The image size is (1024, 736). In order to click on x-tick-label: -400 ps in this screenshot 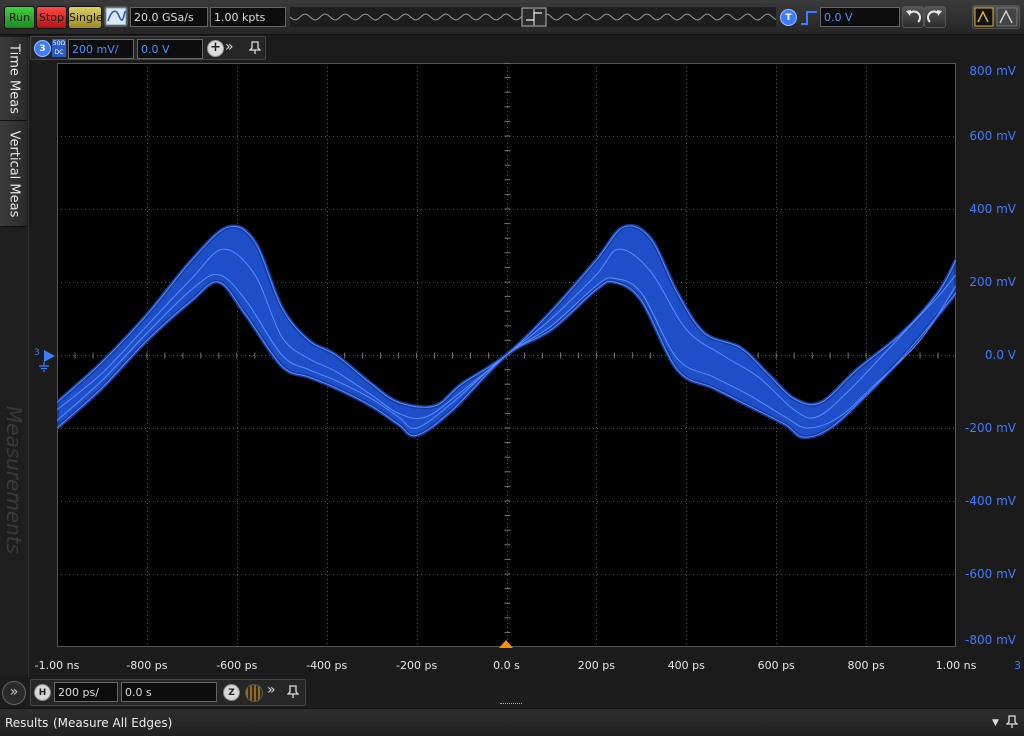, I will do `click(327, 665)`.